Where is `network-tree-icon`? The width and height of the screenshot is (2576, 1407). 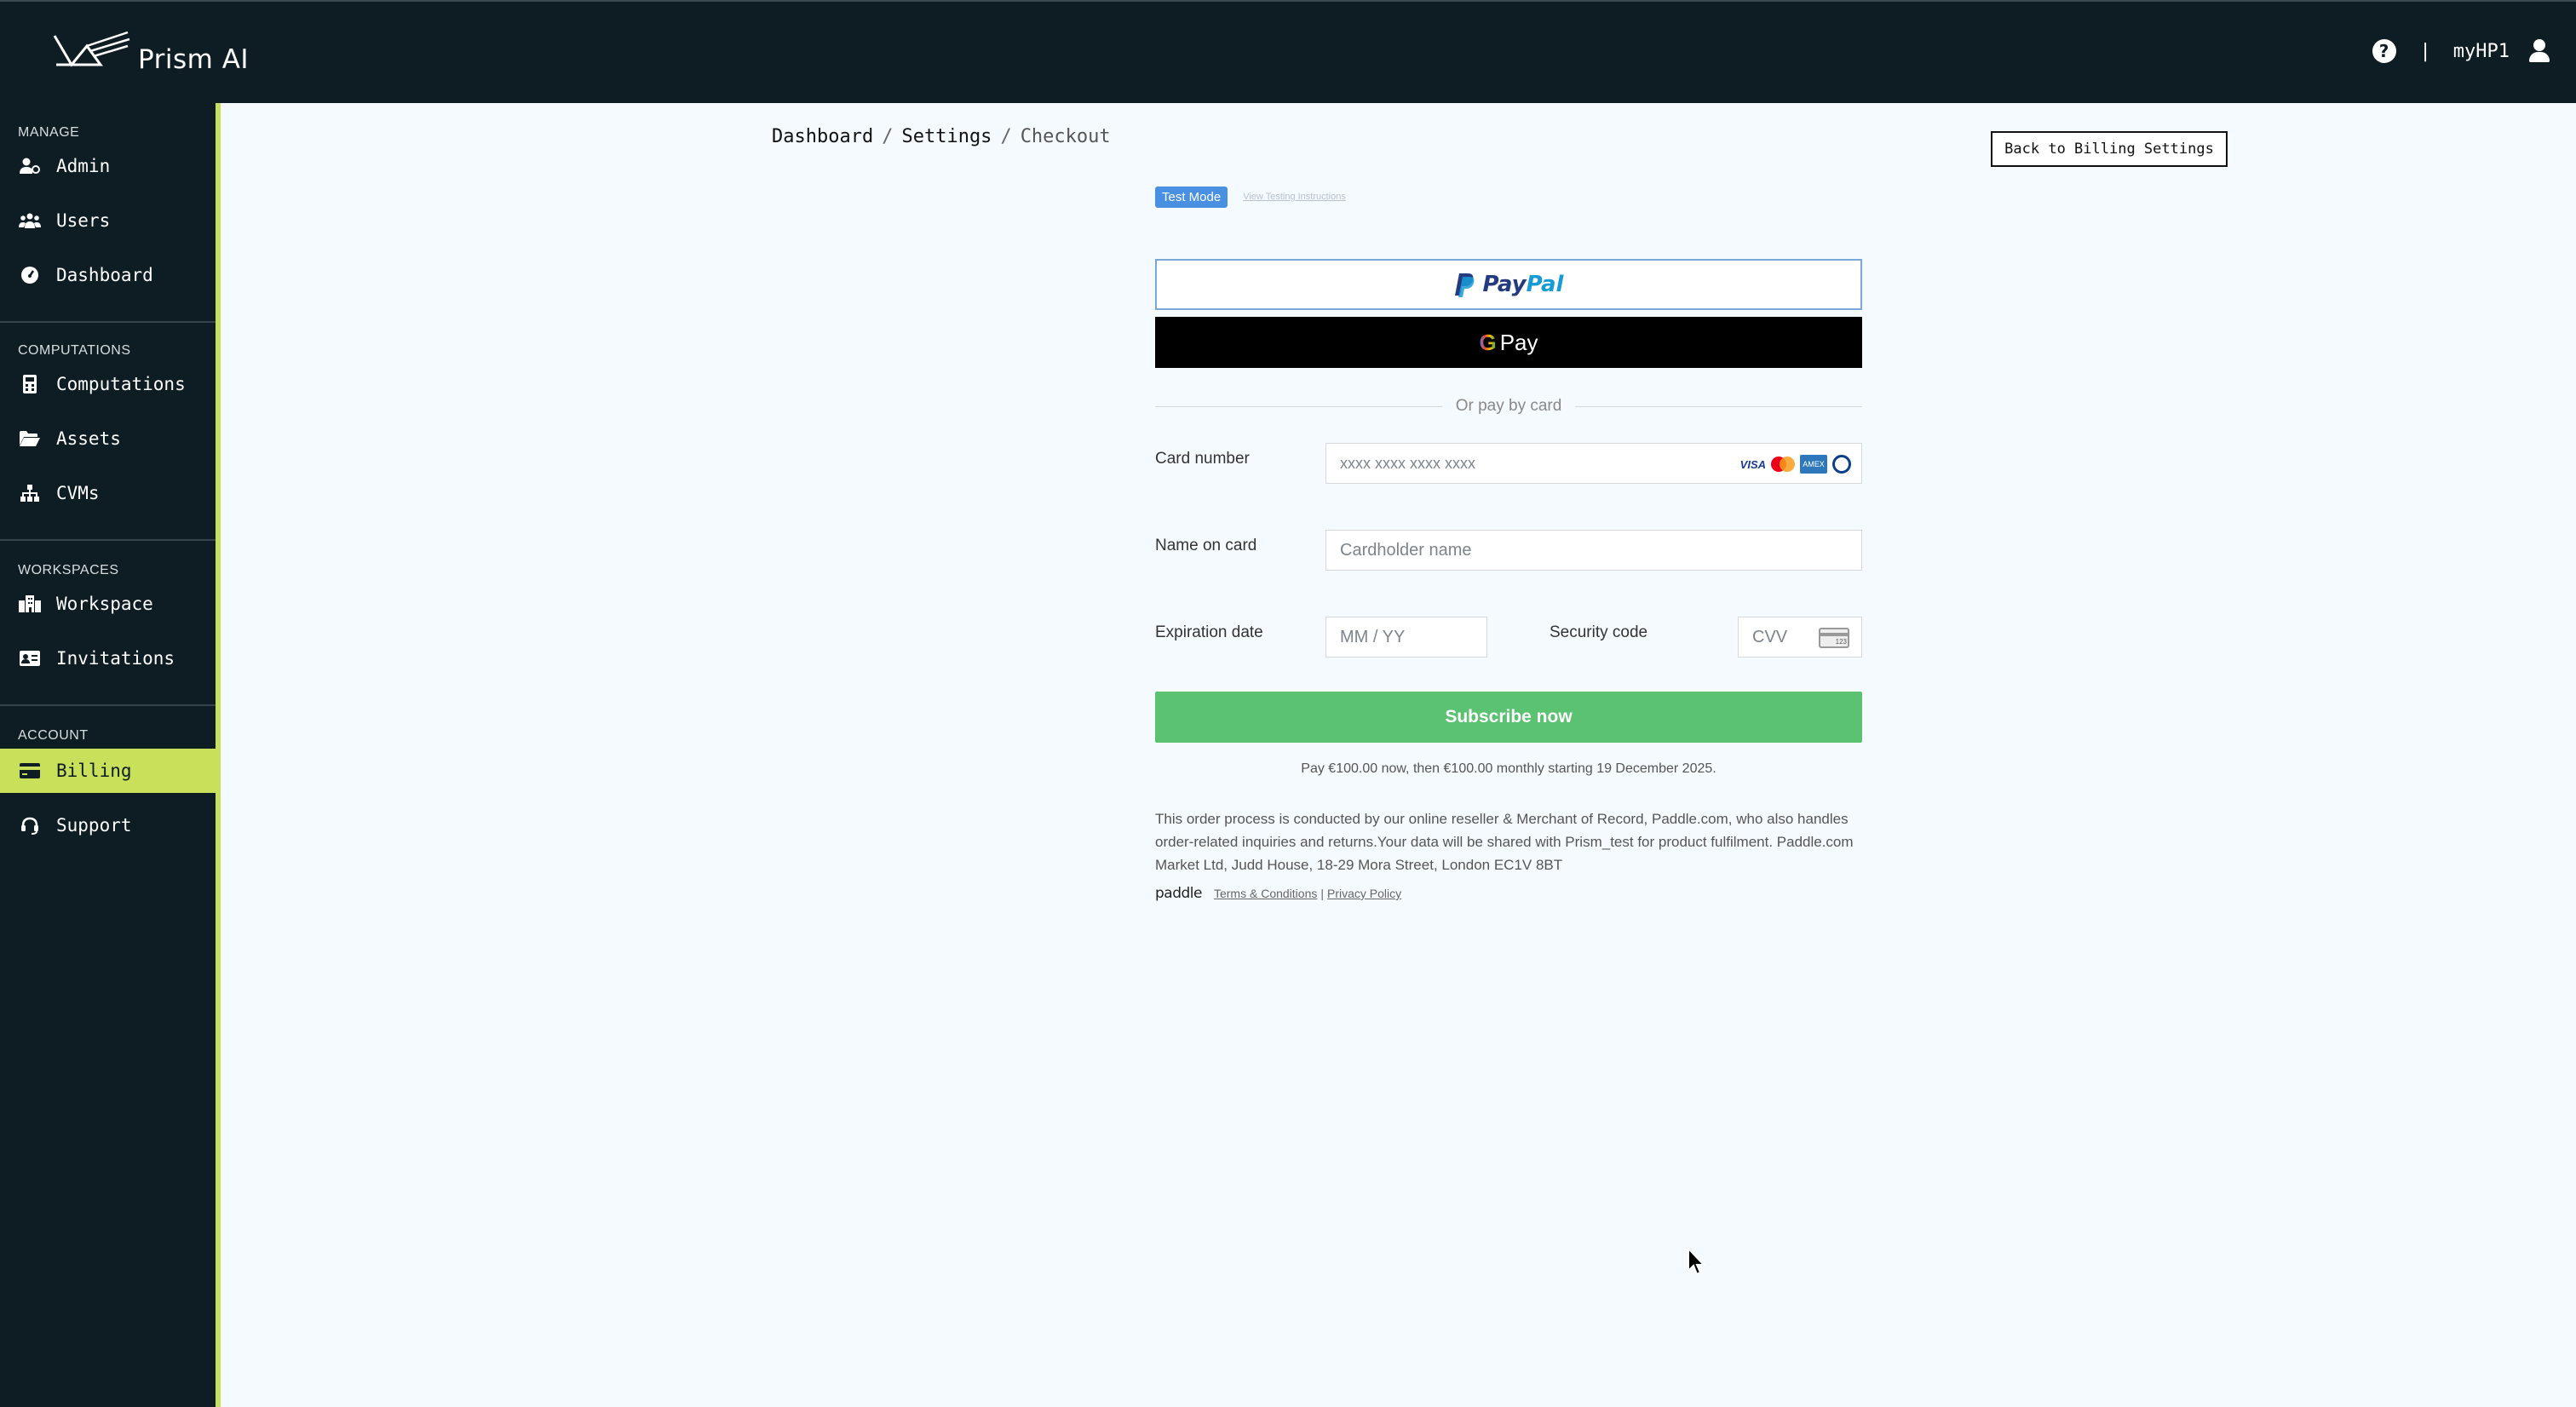
network-tree-icon is located at coordinates (30, 493).